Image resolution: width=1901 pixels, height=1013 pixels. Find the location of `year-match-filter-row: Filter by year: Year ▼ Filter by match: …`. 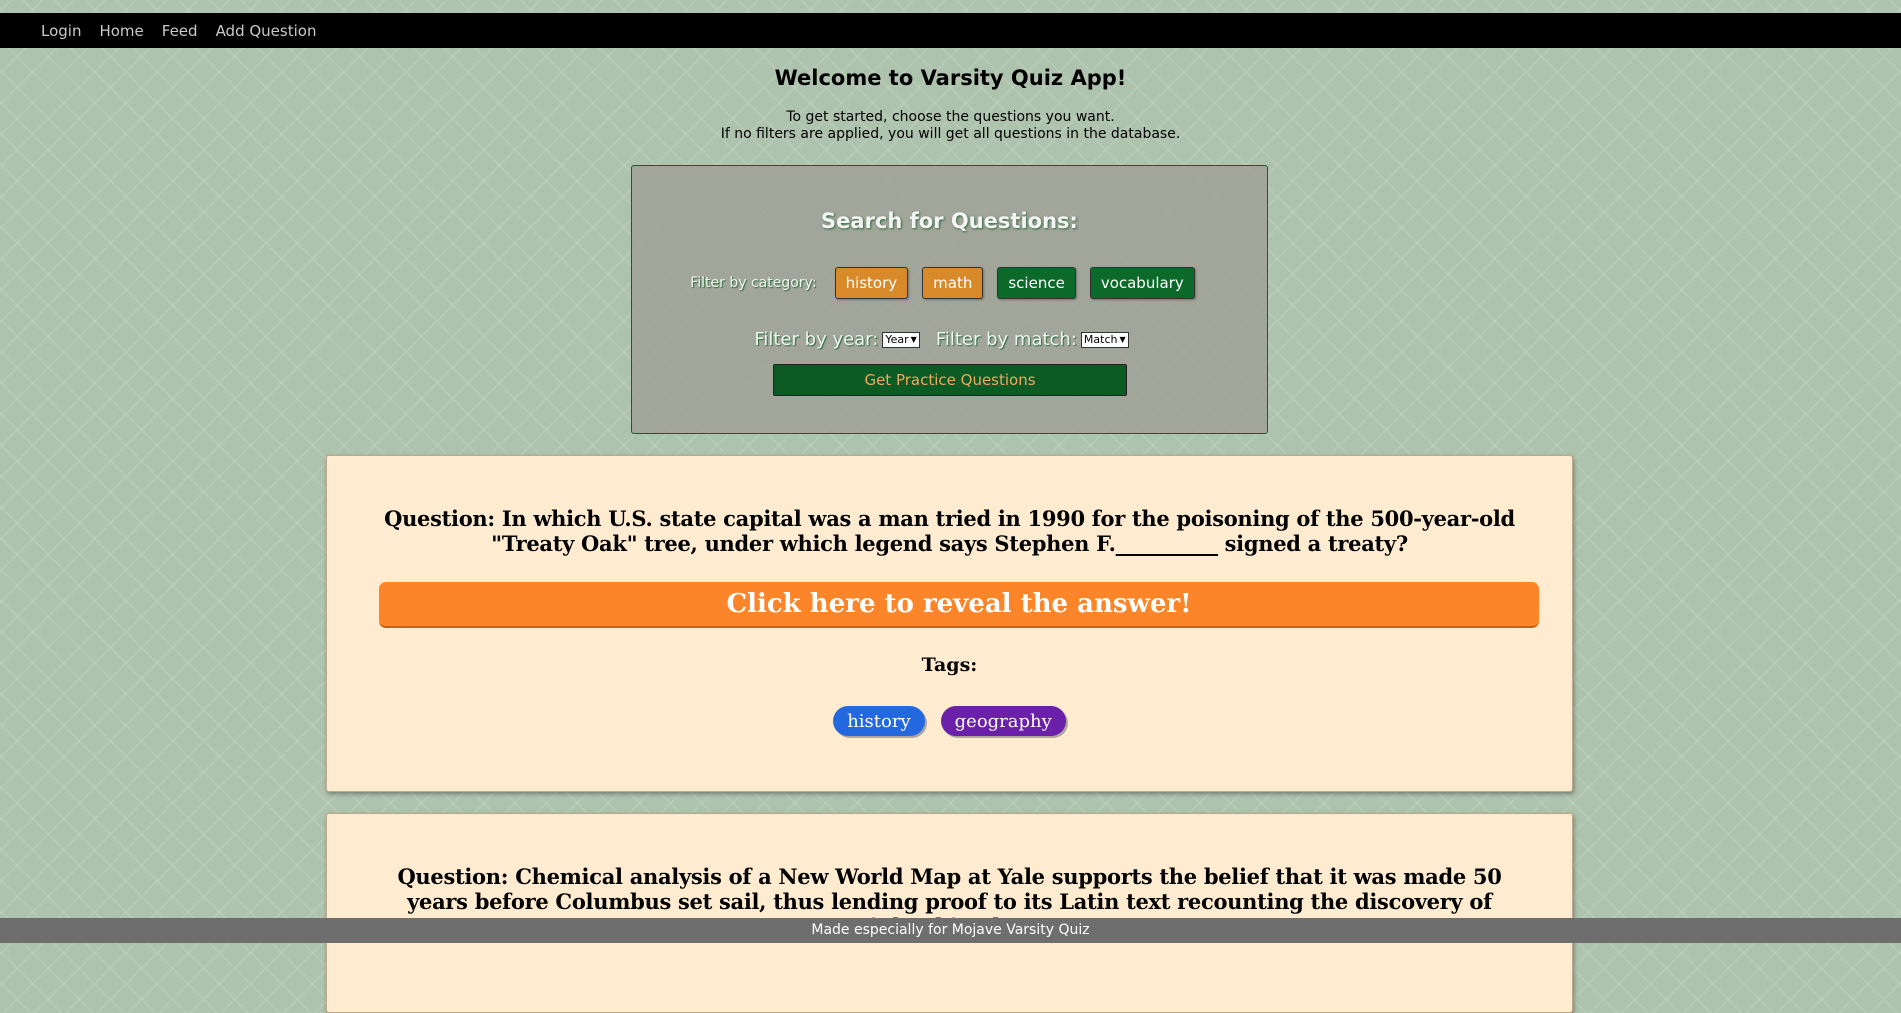

year-match-filter-row: Filter by year: Year ▼ Filter by match: … is located at coordinates (949, 339).